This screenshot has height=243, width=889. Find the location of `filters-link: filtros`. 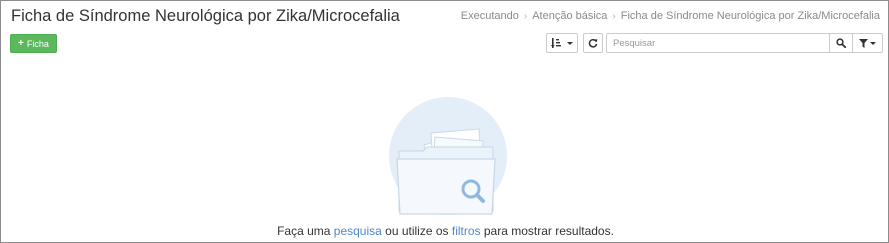

filters-link: filtros is located at coordinates (466, 231).